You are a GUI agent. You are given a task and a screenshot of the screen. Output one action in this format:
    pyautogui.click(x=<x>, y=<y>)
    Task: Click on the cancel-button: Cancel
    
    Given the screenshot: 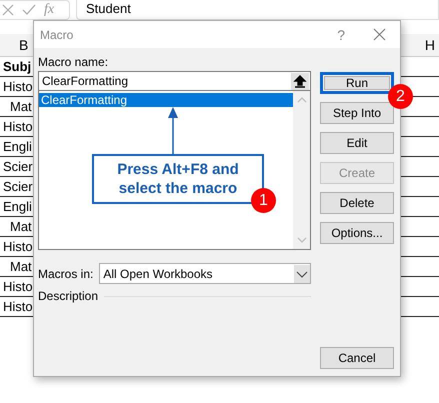 What is the action you would take?
    pyautogui.click(x=357, y=358)
    